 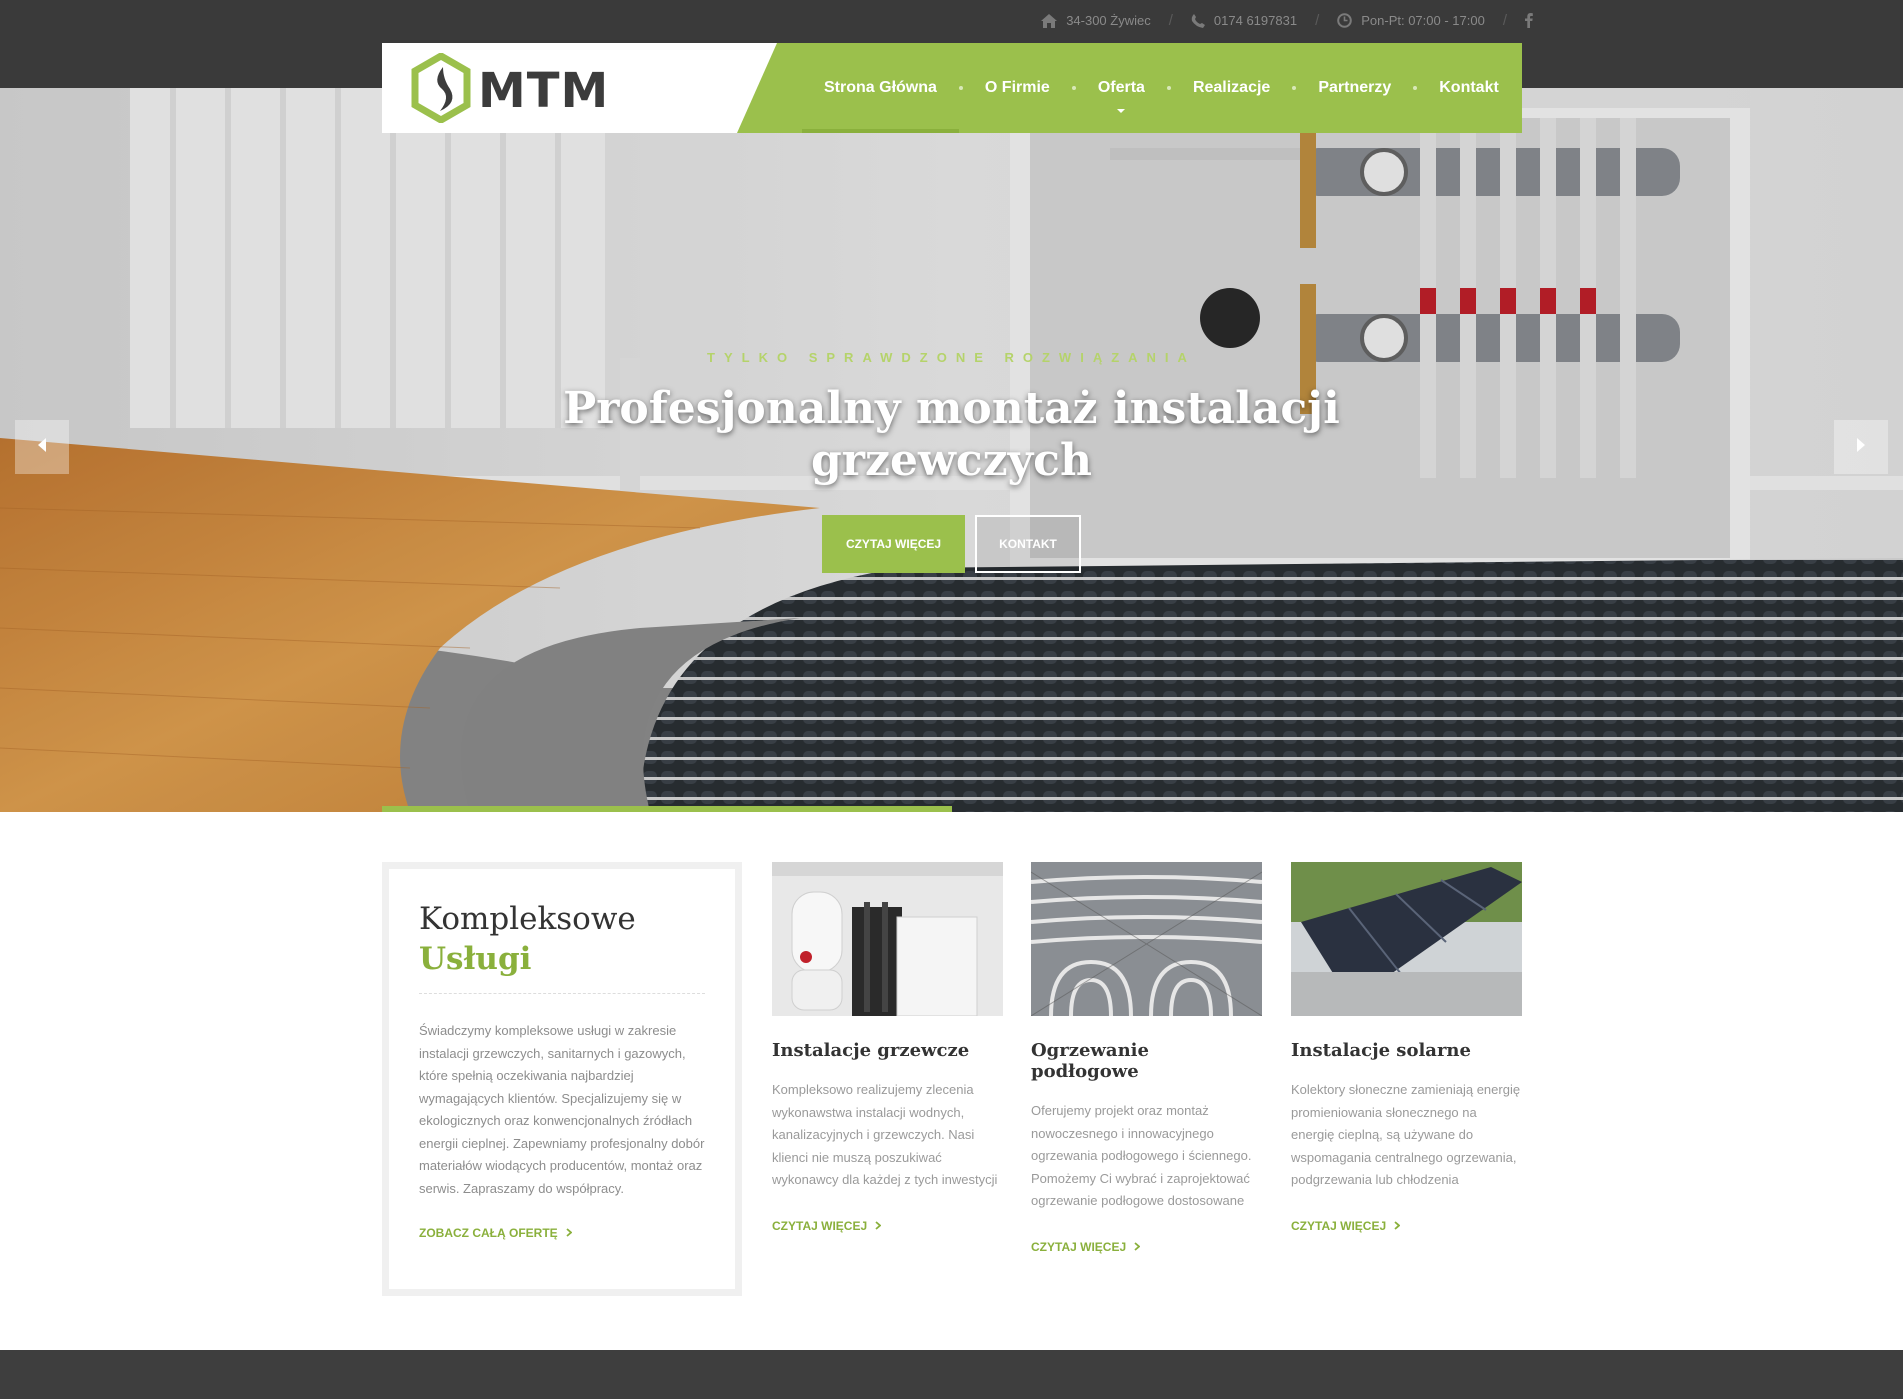 What do you see at coordinates (441, 89) in the screenshot?
I see `logo-icon` at bounding box center [441, 89].